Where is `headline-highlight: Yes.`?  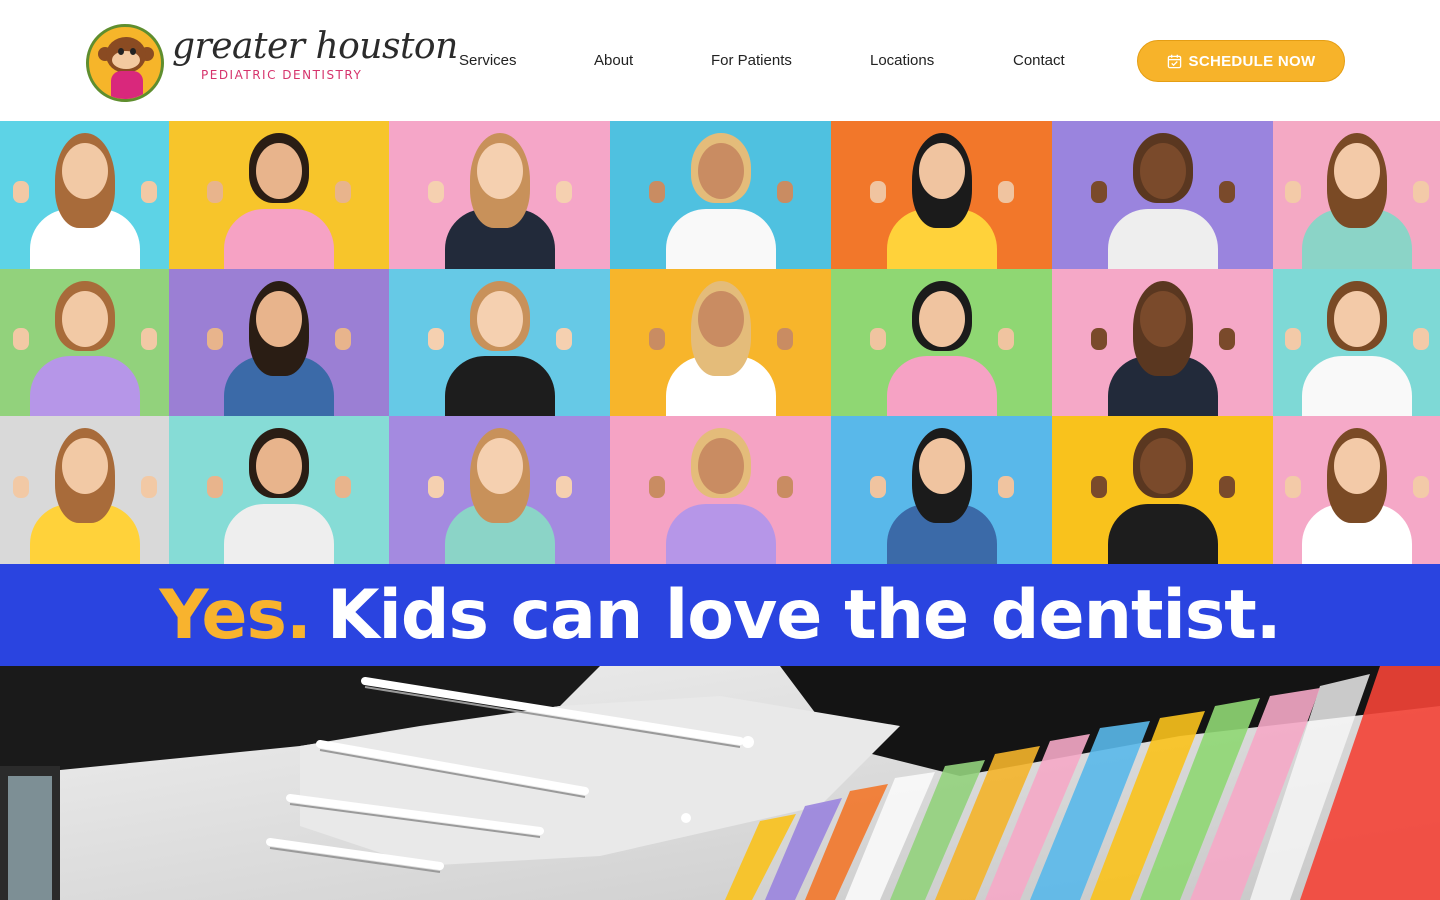
headline-highlight: Yes. is located at coordinates (235, 615).